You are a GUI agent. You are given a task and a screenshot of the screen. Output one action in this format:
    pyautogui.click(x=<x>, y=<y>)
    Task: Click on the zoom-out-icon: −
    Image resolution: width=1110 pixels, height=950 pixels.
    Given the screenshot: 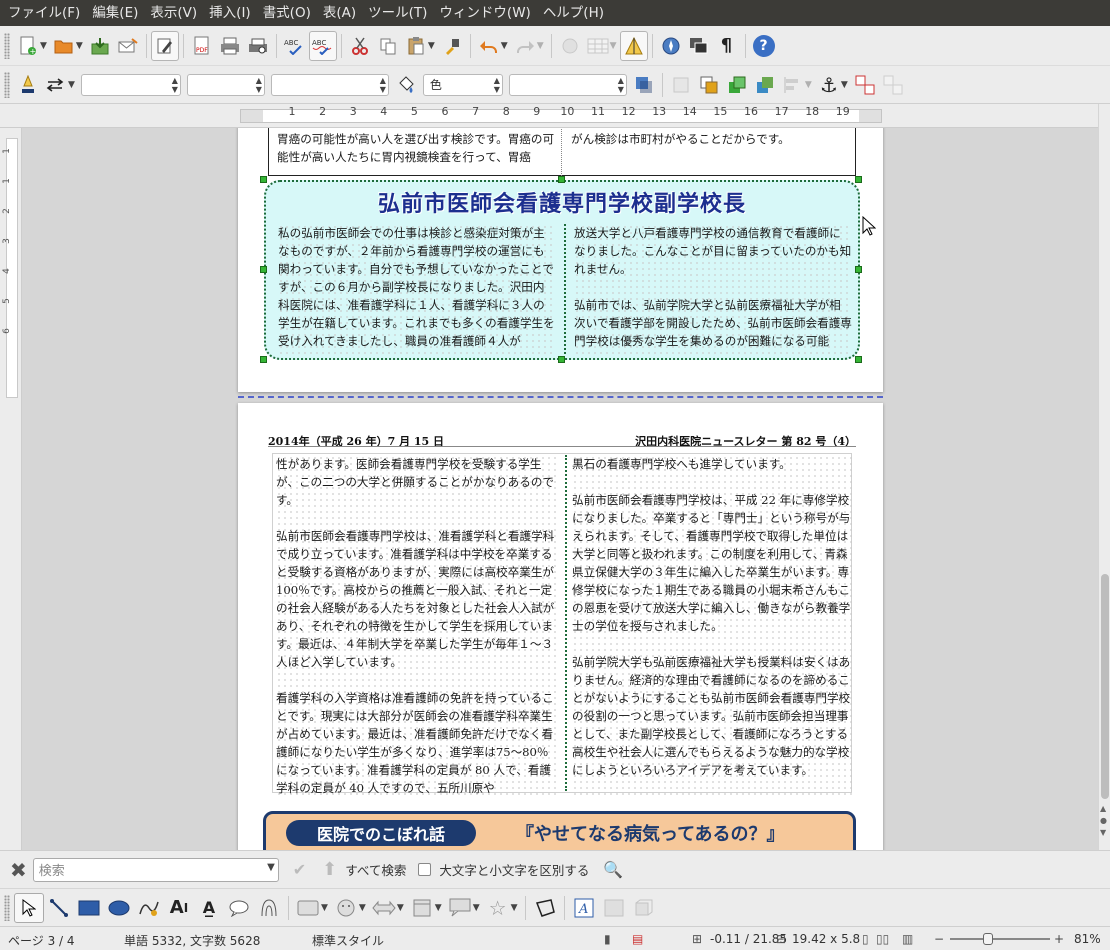 What is the action you would take?
    pyautogui.click(x=939, y=939)
    